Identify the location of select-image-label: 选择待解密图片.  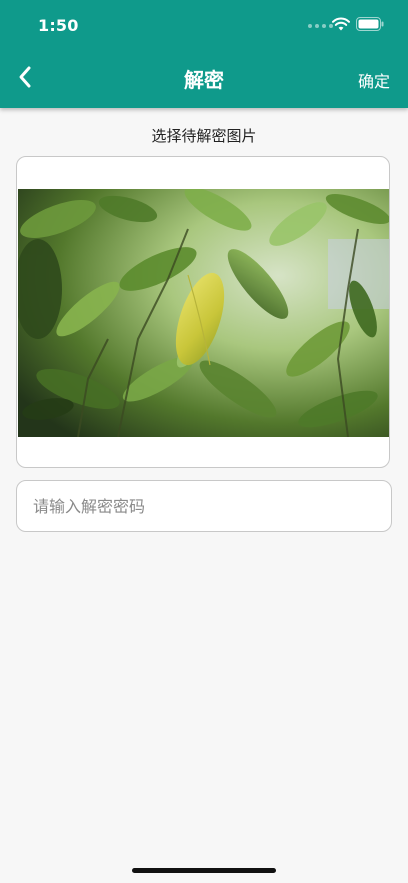
(204, 136).